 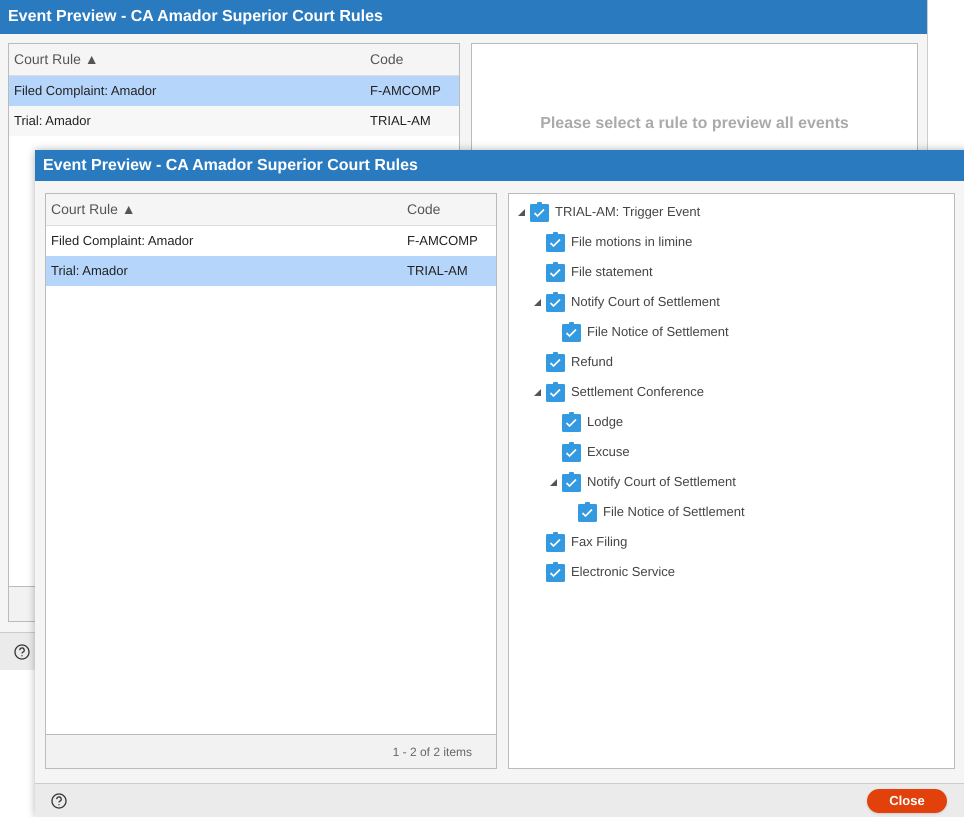 I want to click on tree-item-label: Electronic Service, so click(x=623, y=572).